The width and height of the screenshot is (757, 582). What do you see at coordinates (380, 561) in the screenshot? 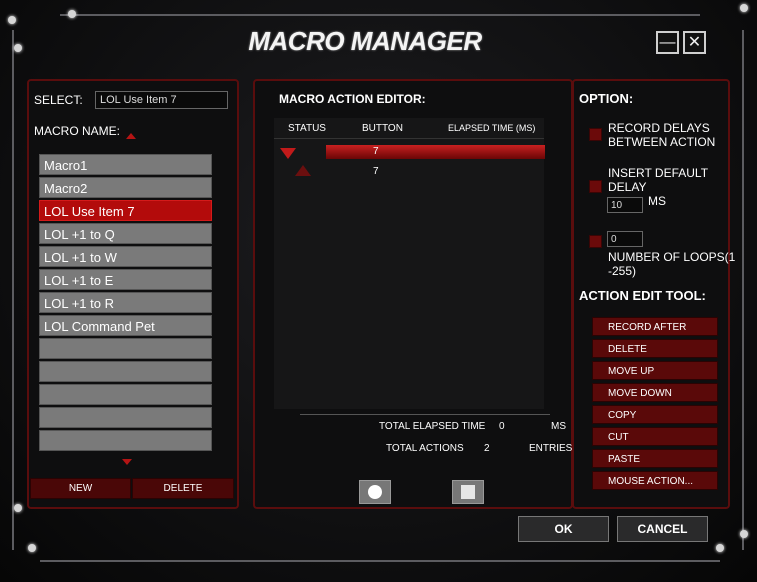
I see `frame-line-bottom` at bounding box center [380, 561].